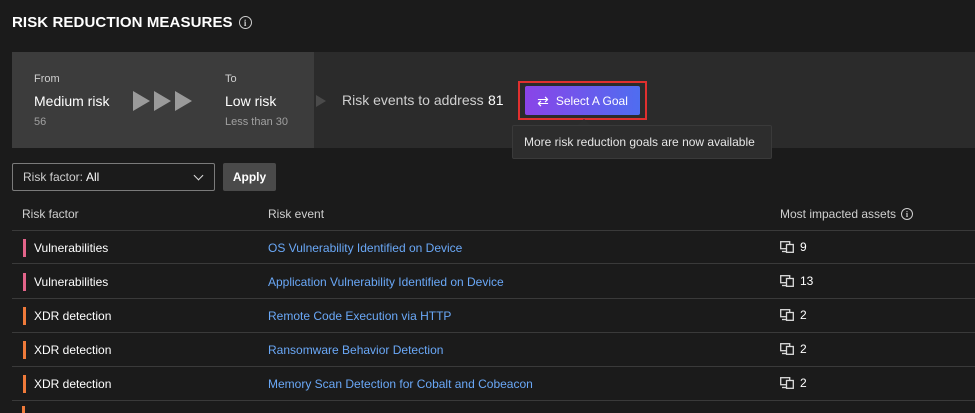 The width and height of the screenshot is (975, 413). What do you see at coordinates (249, 177) in the screenshot?
I see `apply-button: Apply` at bounding box center [249, 177].